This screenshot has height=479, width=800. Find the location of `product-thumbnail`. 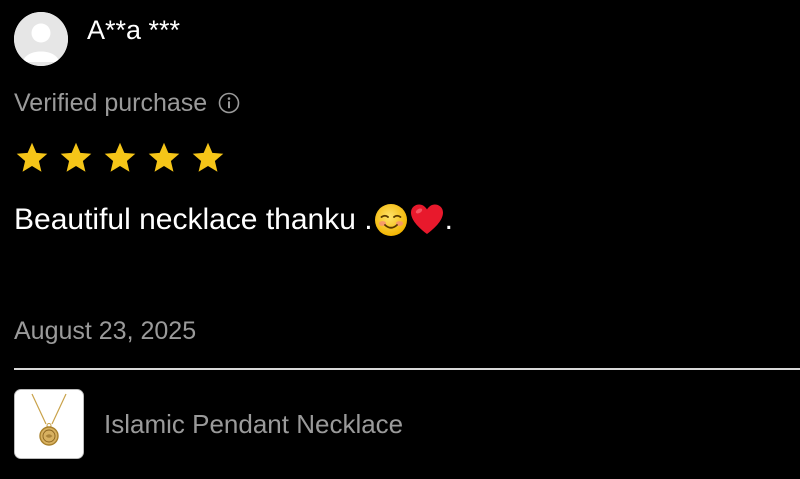

product-thumbnail is located at coordinates (49, 424).